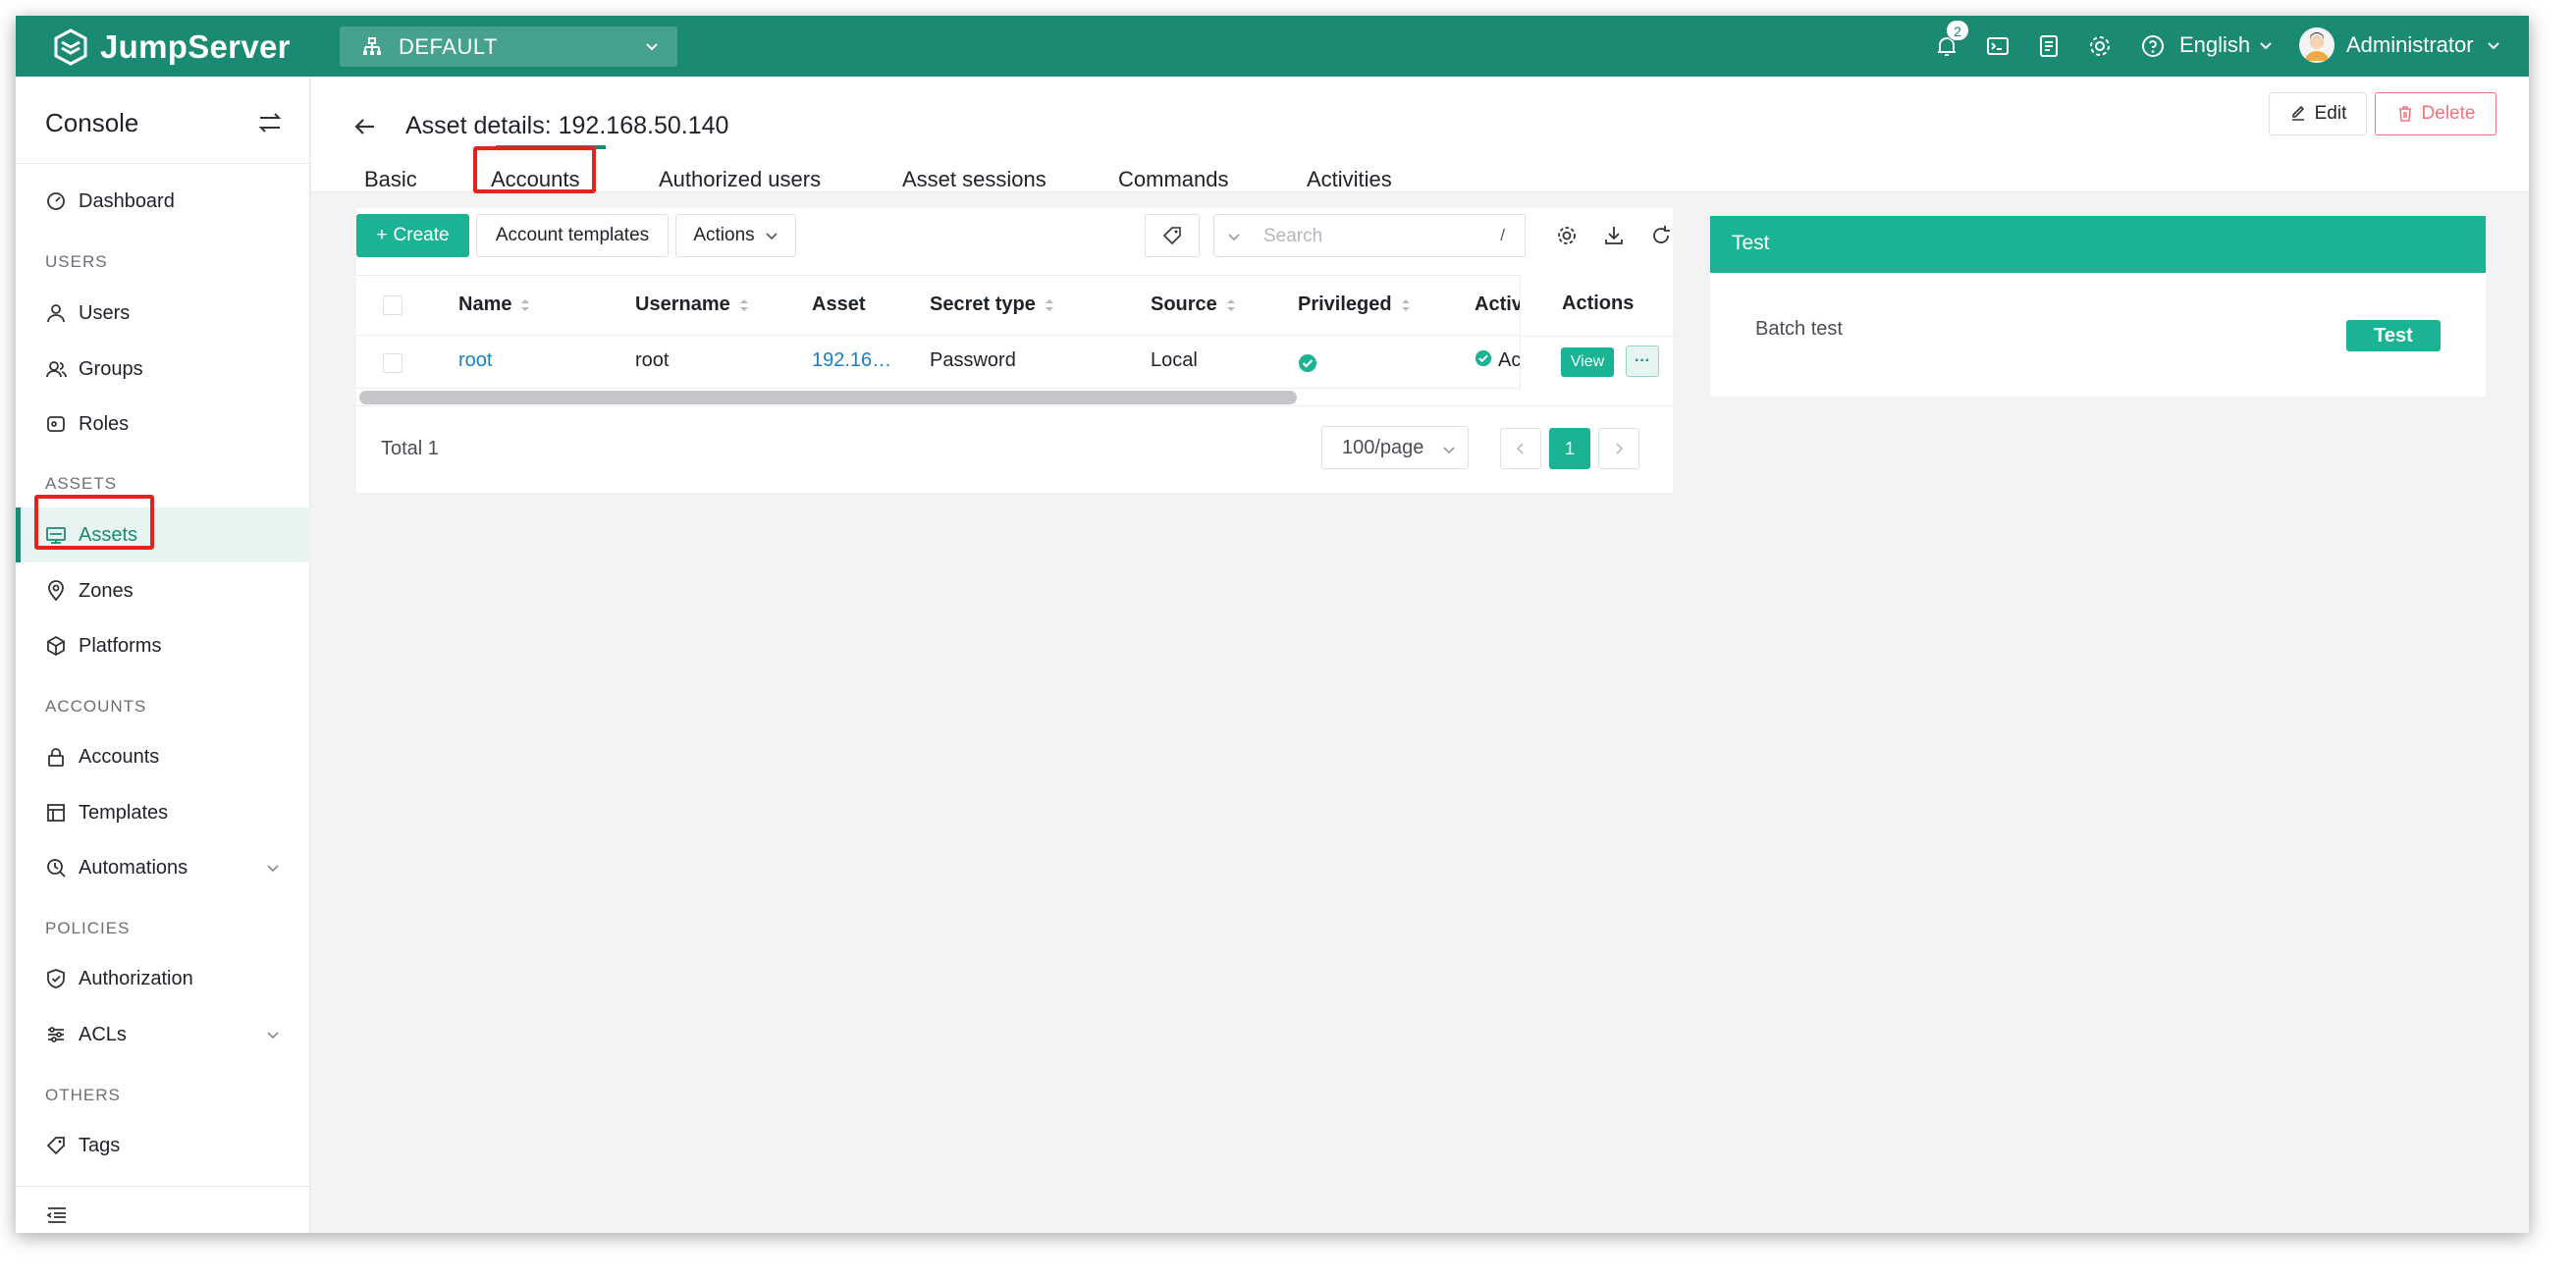  What do you see at coordinates (195, 46) in the screenshot?
I see `brand-name: JumpServer` at bounding box center [195, 46].